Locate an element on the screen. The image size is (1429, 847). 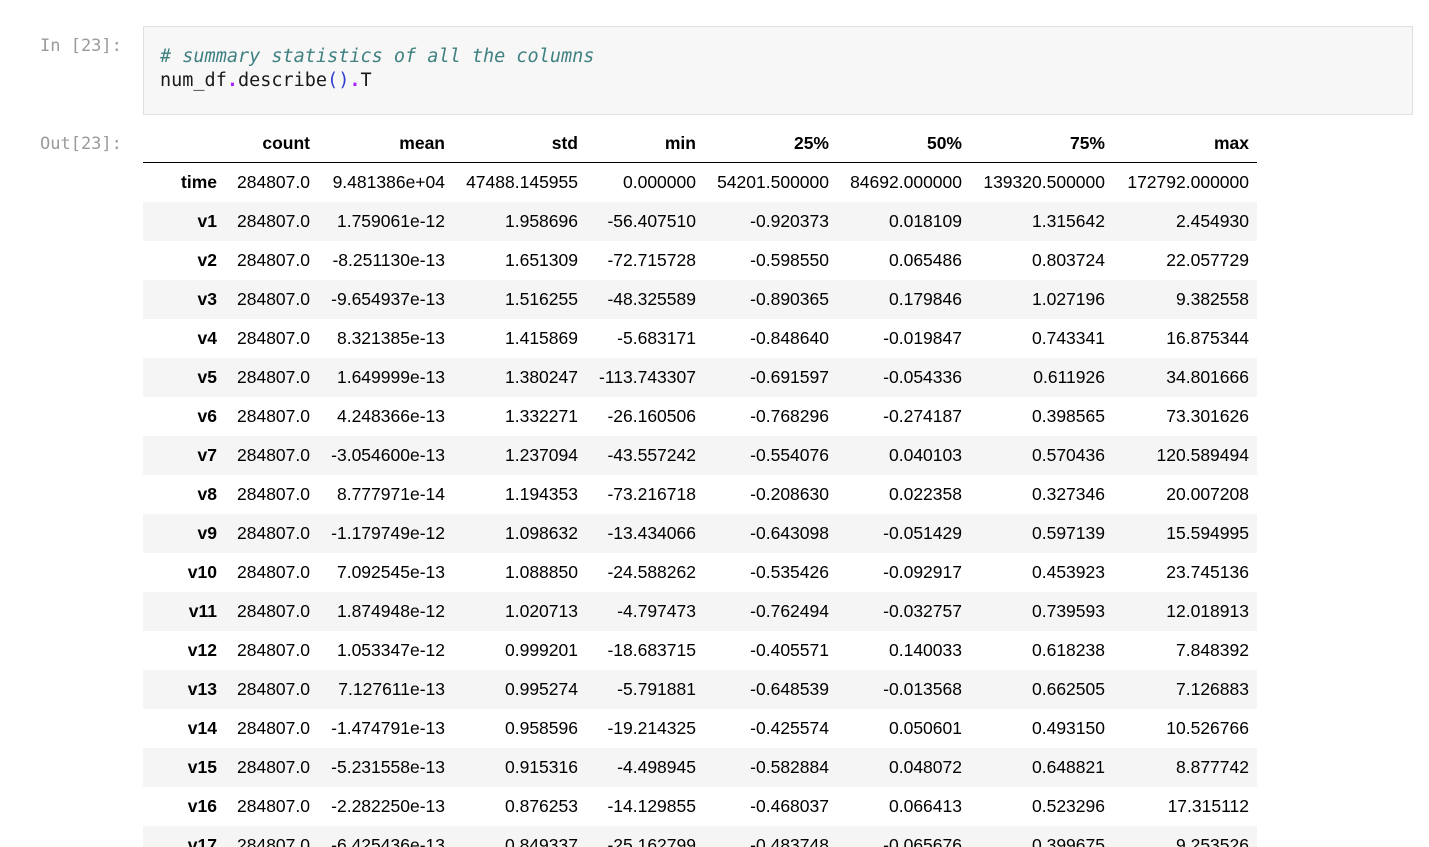
table-cell: 0.958596 is located at coordinates (541, 728).